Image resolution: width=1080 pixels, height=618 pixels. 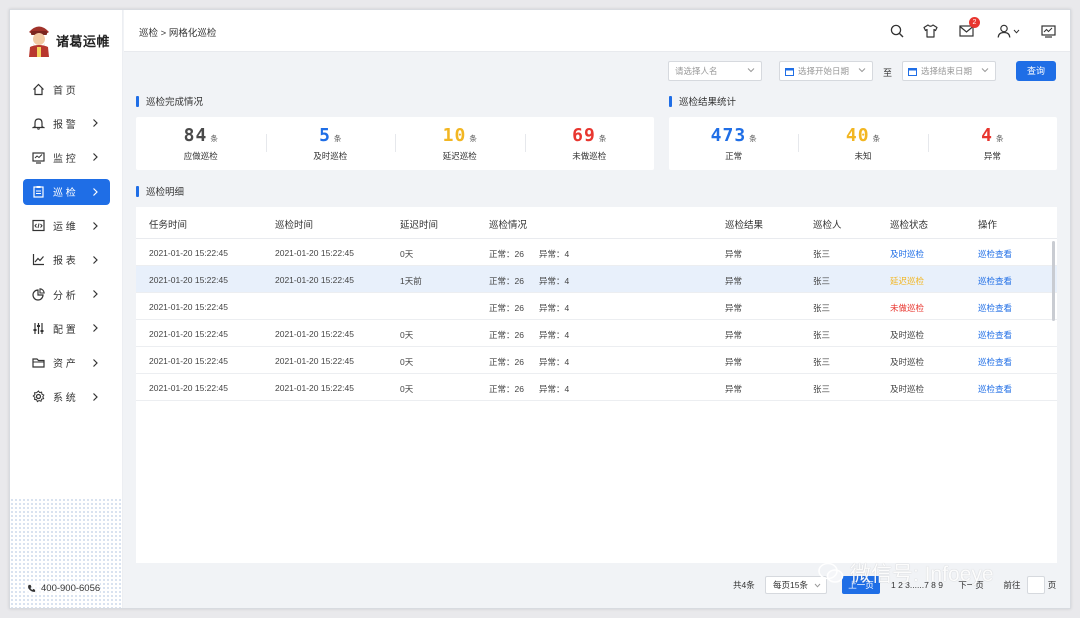 I want to click on chevron-down-icon, so click(x=862, y=70).